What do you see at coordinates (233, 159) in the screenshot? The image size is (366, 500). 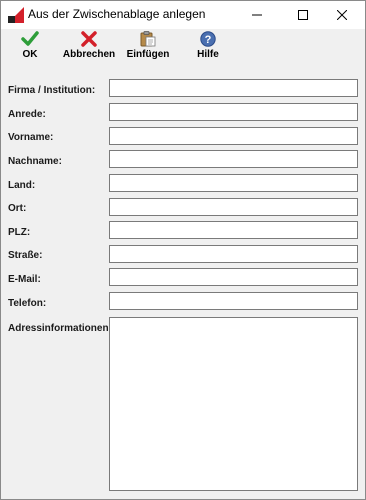 I see `last-name-field` at bounding box center [233, 159].